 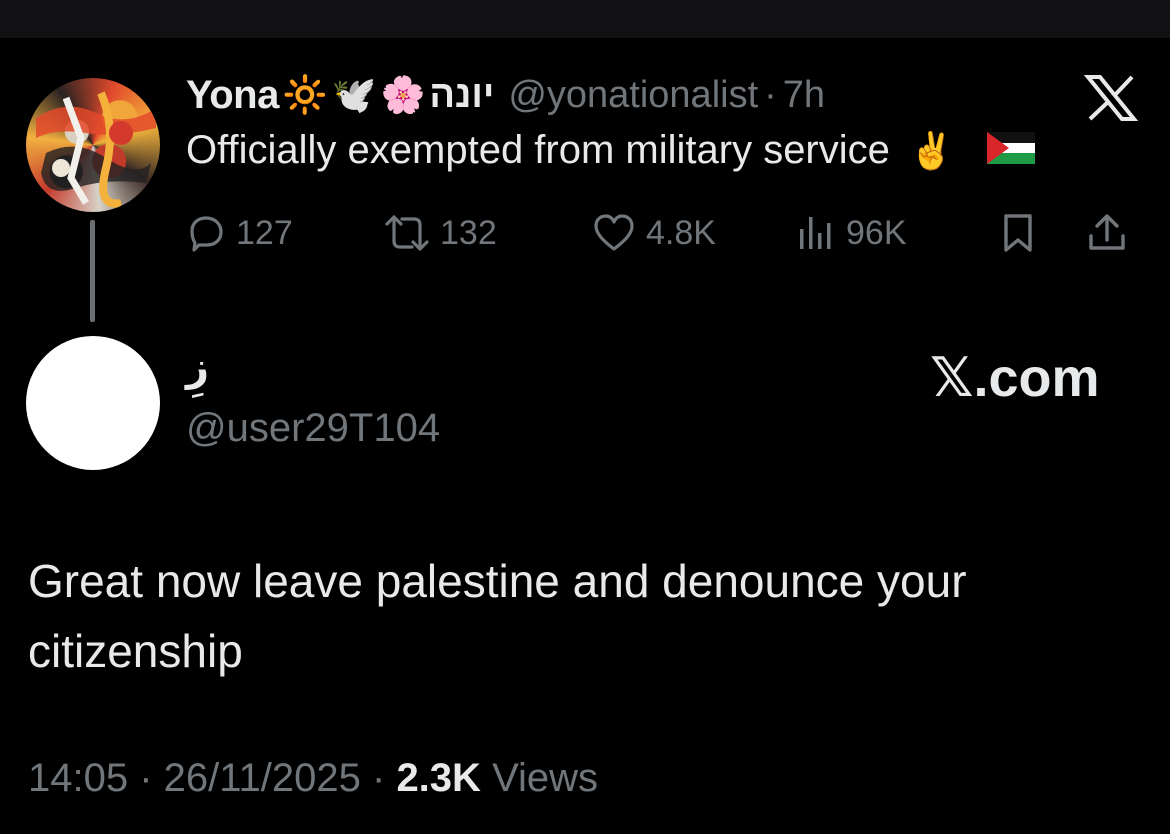 What do you see at coordinates (815, 233) in the screenshot?
I see `views-bar-chart-icon` at bounding box center [815, 233].